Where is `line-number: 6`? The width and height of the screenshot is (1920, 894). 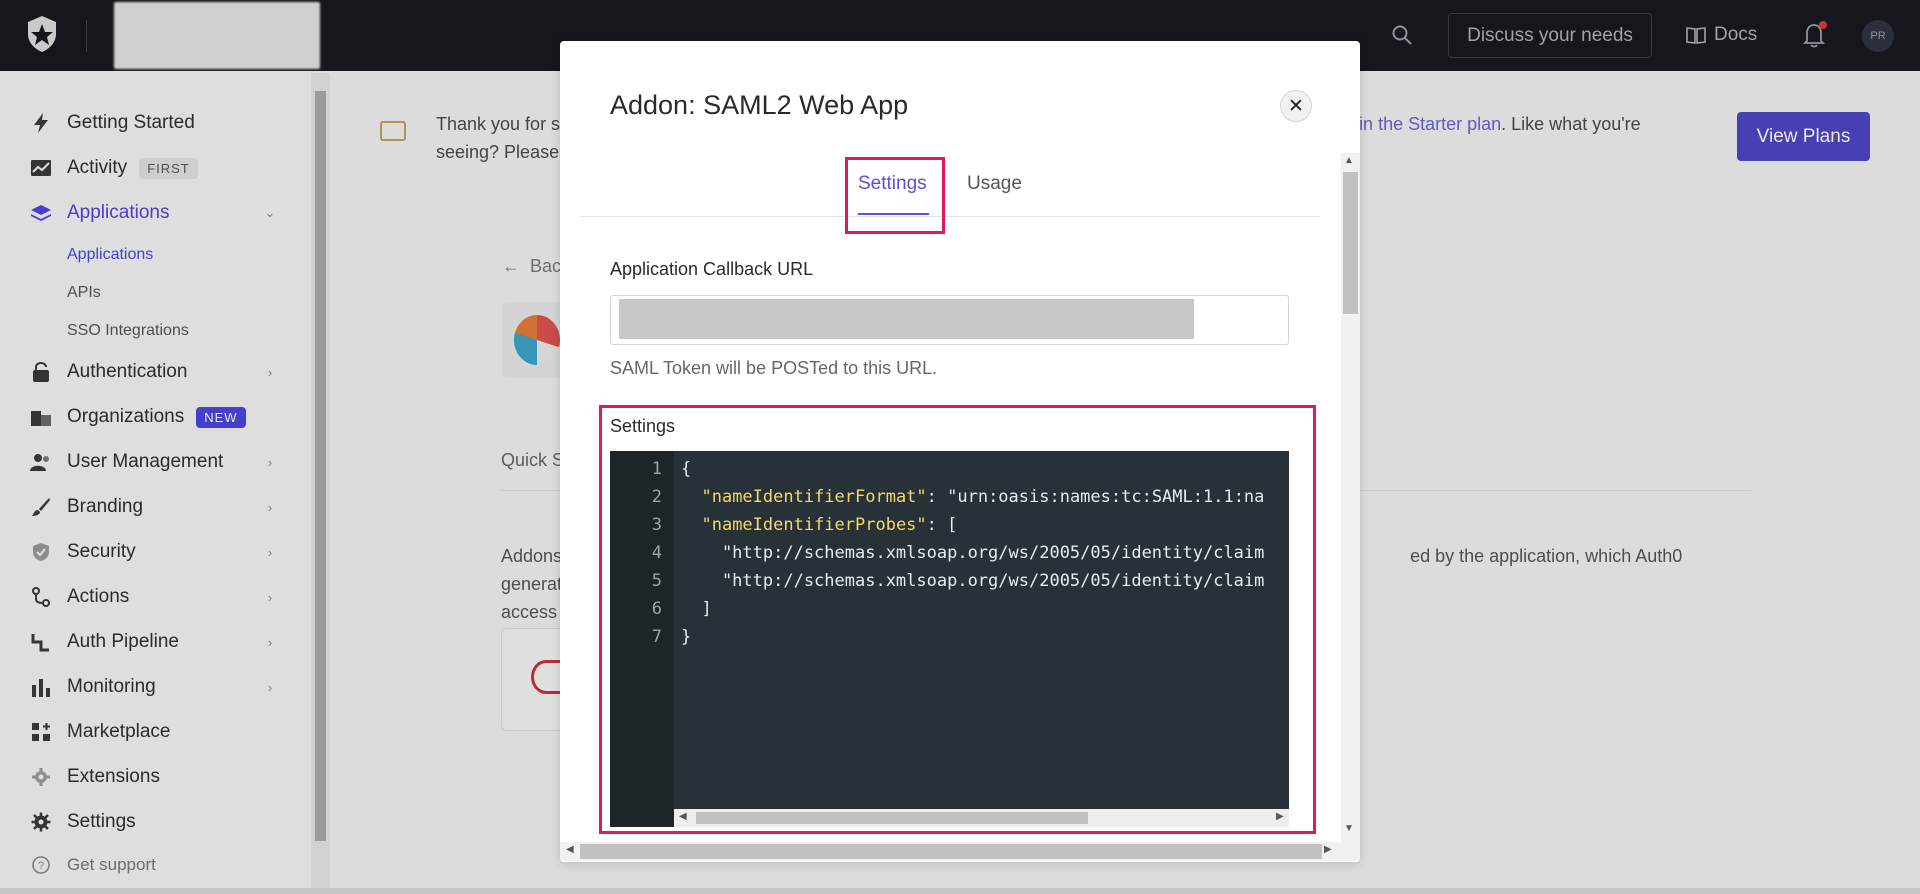 line-number: 6 is located at coordinates (656, 609).